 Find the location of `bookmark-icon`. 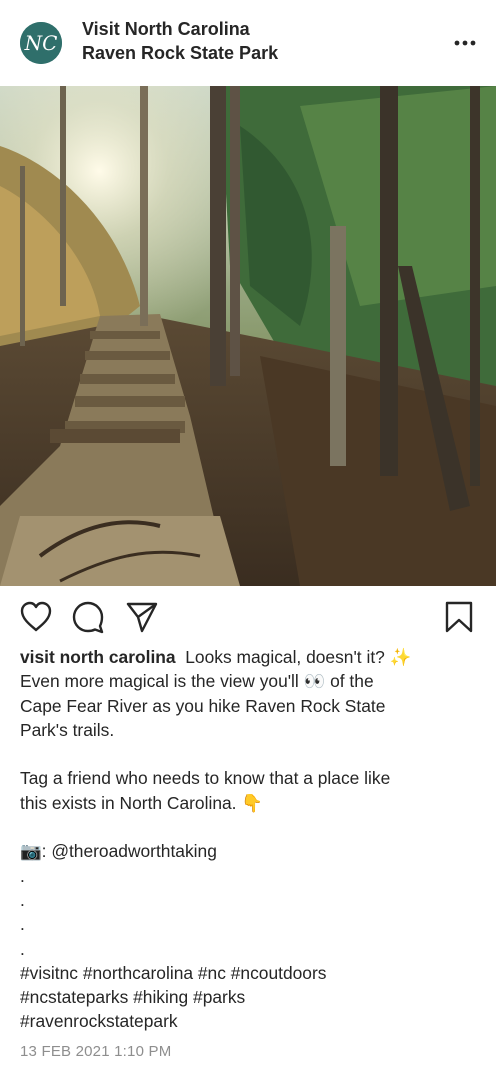

bookmark-icon is located at coordinates (459, 617).